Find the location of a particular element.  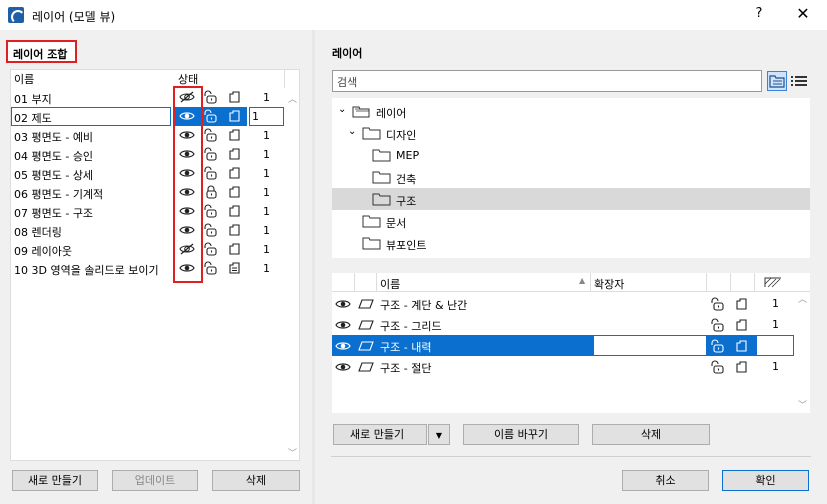

layer-combination-row: 08 렌더링 1 is located at coordinates (147, 230).